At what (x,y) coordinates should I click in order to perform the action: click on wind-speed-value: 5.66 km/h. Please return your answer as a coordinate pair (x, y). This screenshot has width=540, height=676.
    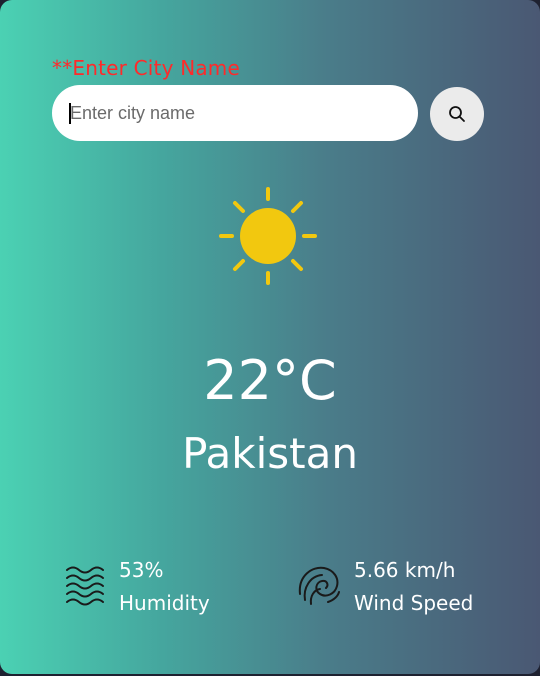
    Looking at the image, I should click on (405, 570).